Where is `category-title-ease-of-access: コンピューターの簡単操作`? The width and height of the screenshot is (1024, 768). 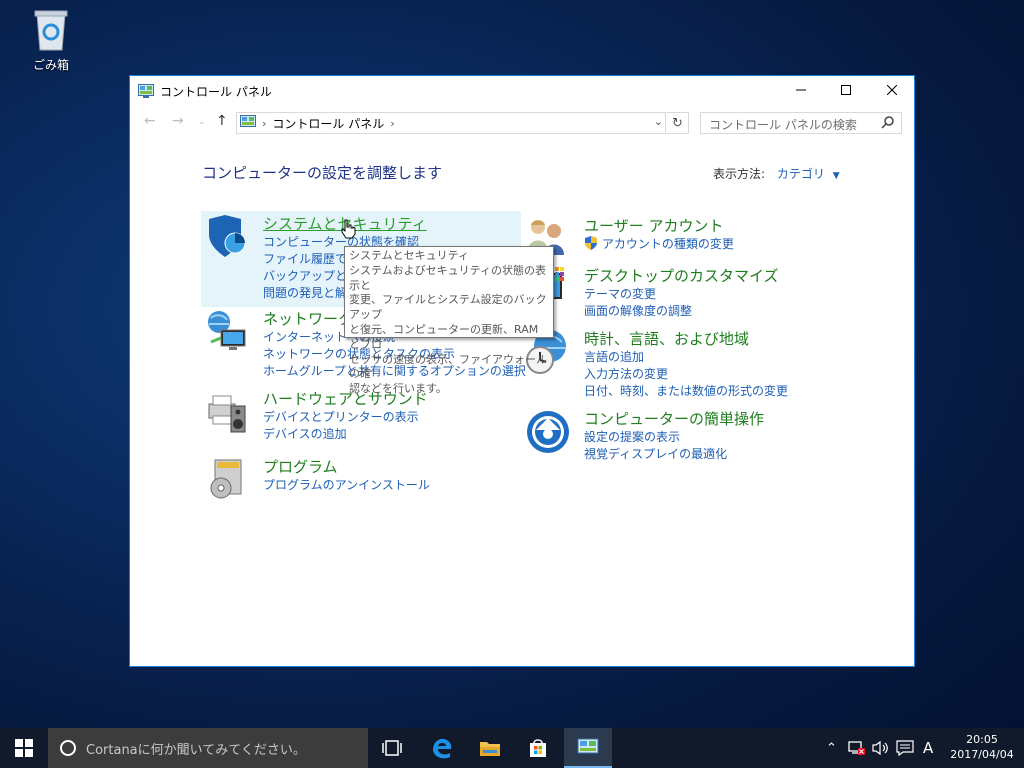
category-title-ease-of-access: コンピューターの簡単操作 is located at coordinates (674, 418).